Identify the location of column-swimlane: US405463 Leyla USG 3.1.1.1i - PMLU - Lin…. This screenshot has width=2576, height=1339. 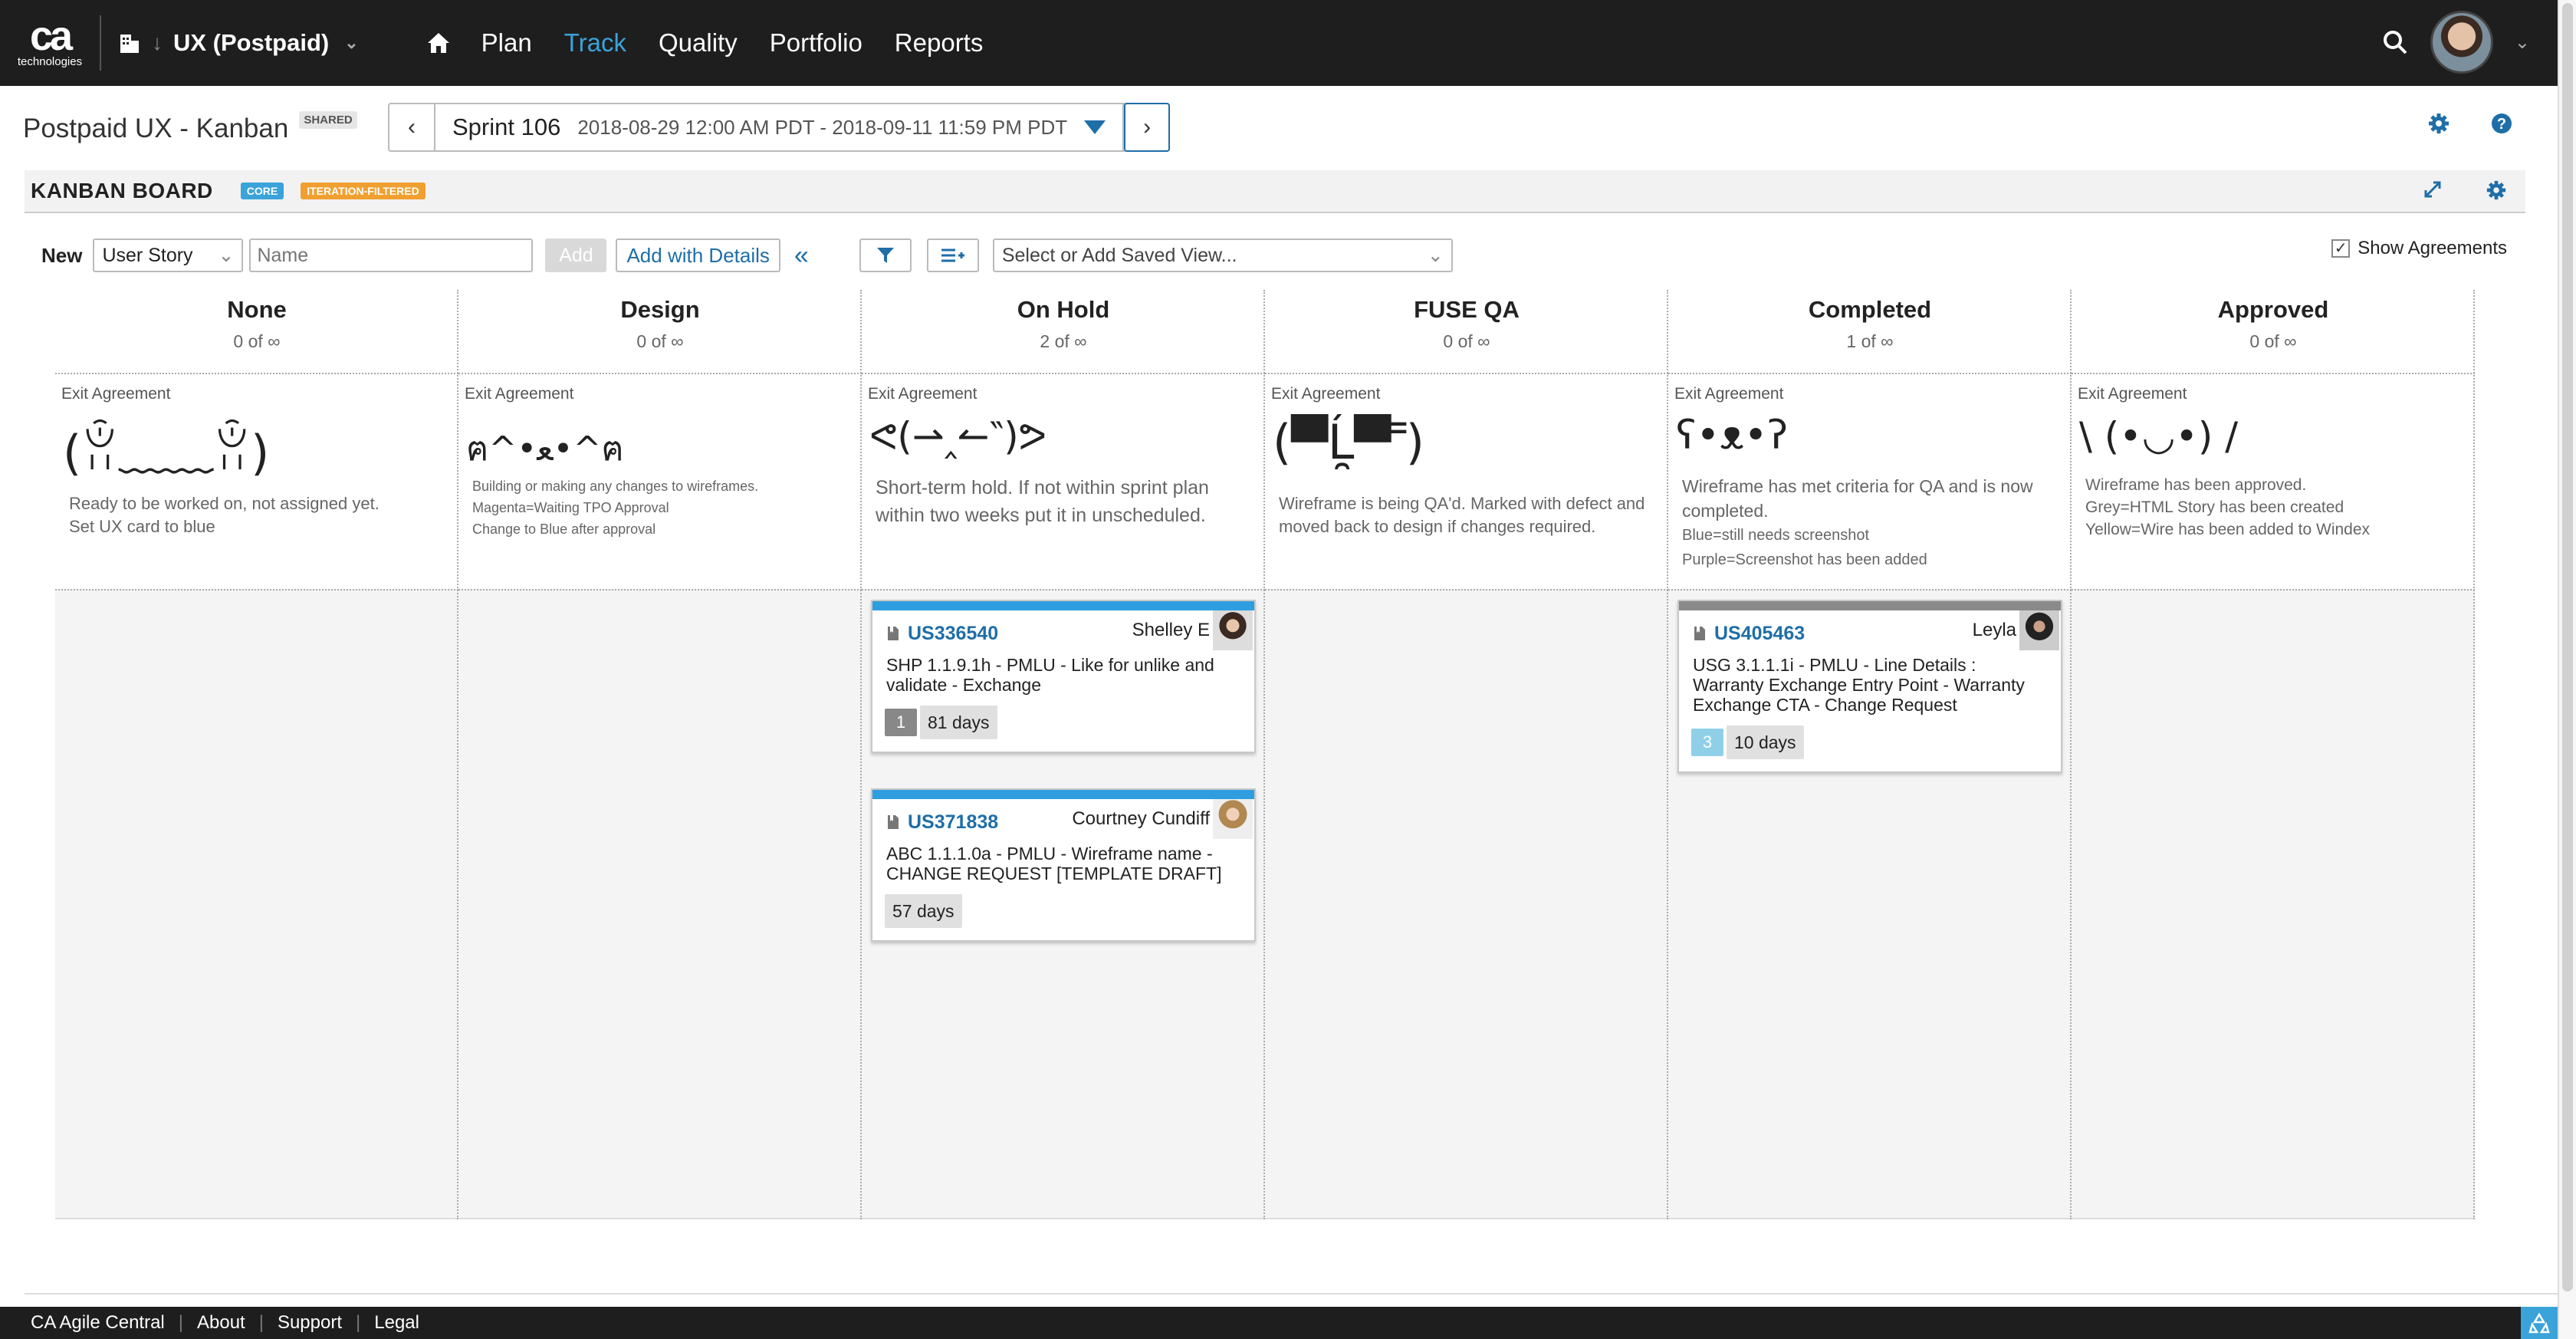
(1870, 904).